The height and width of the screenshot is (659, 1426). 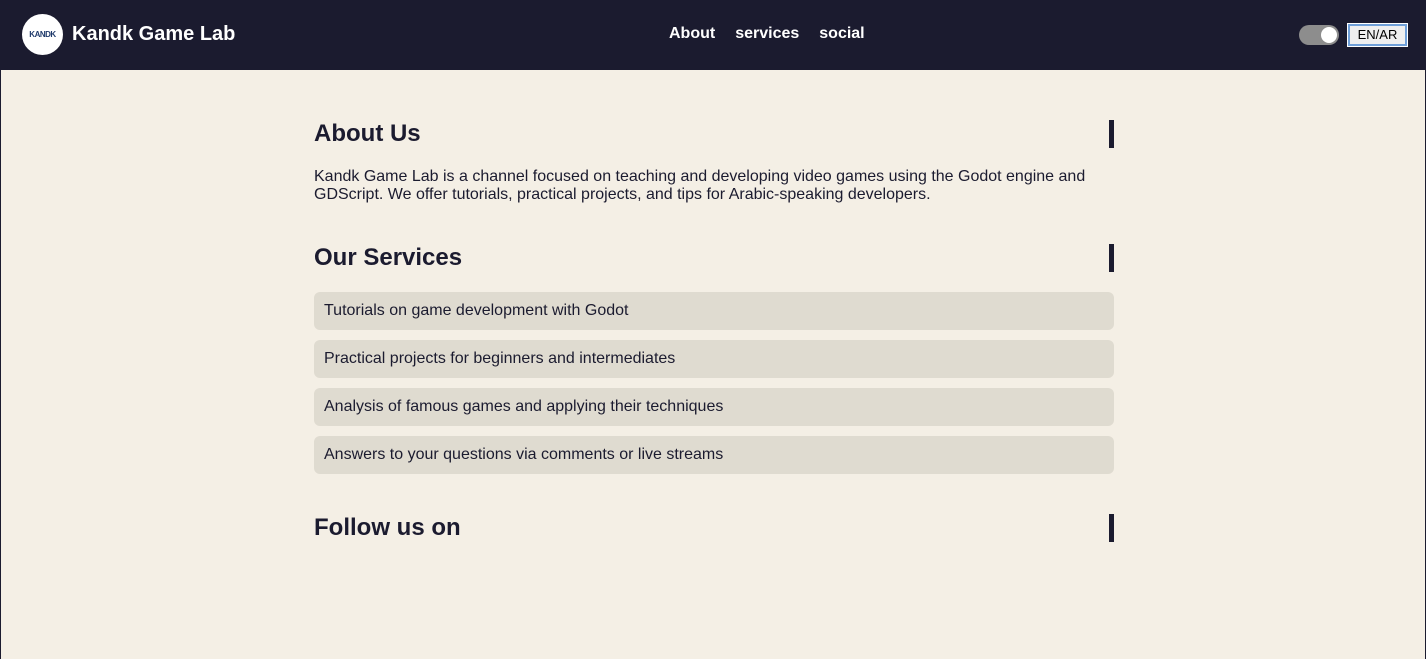 I want to click on social-section: Follow us on, so click(x=714, y=528).